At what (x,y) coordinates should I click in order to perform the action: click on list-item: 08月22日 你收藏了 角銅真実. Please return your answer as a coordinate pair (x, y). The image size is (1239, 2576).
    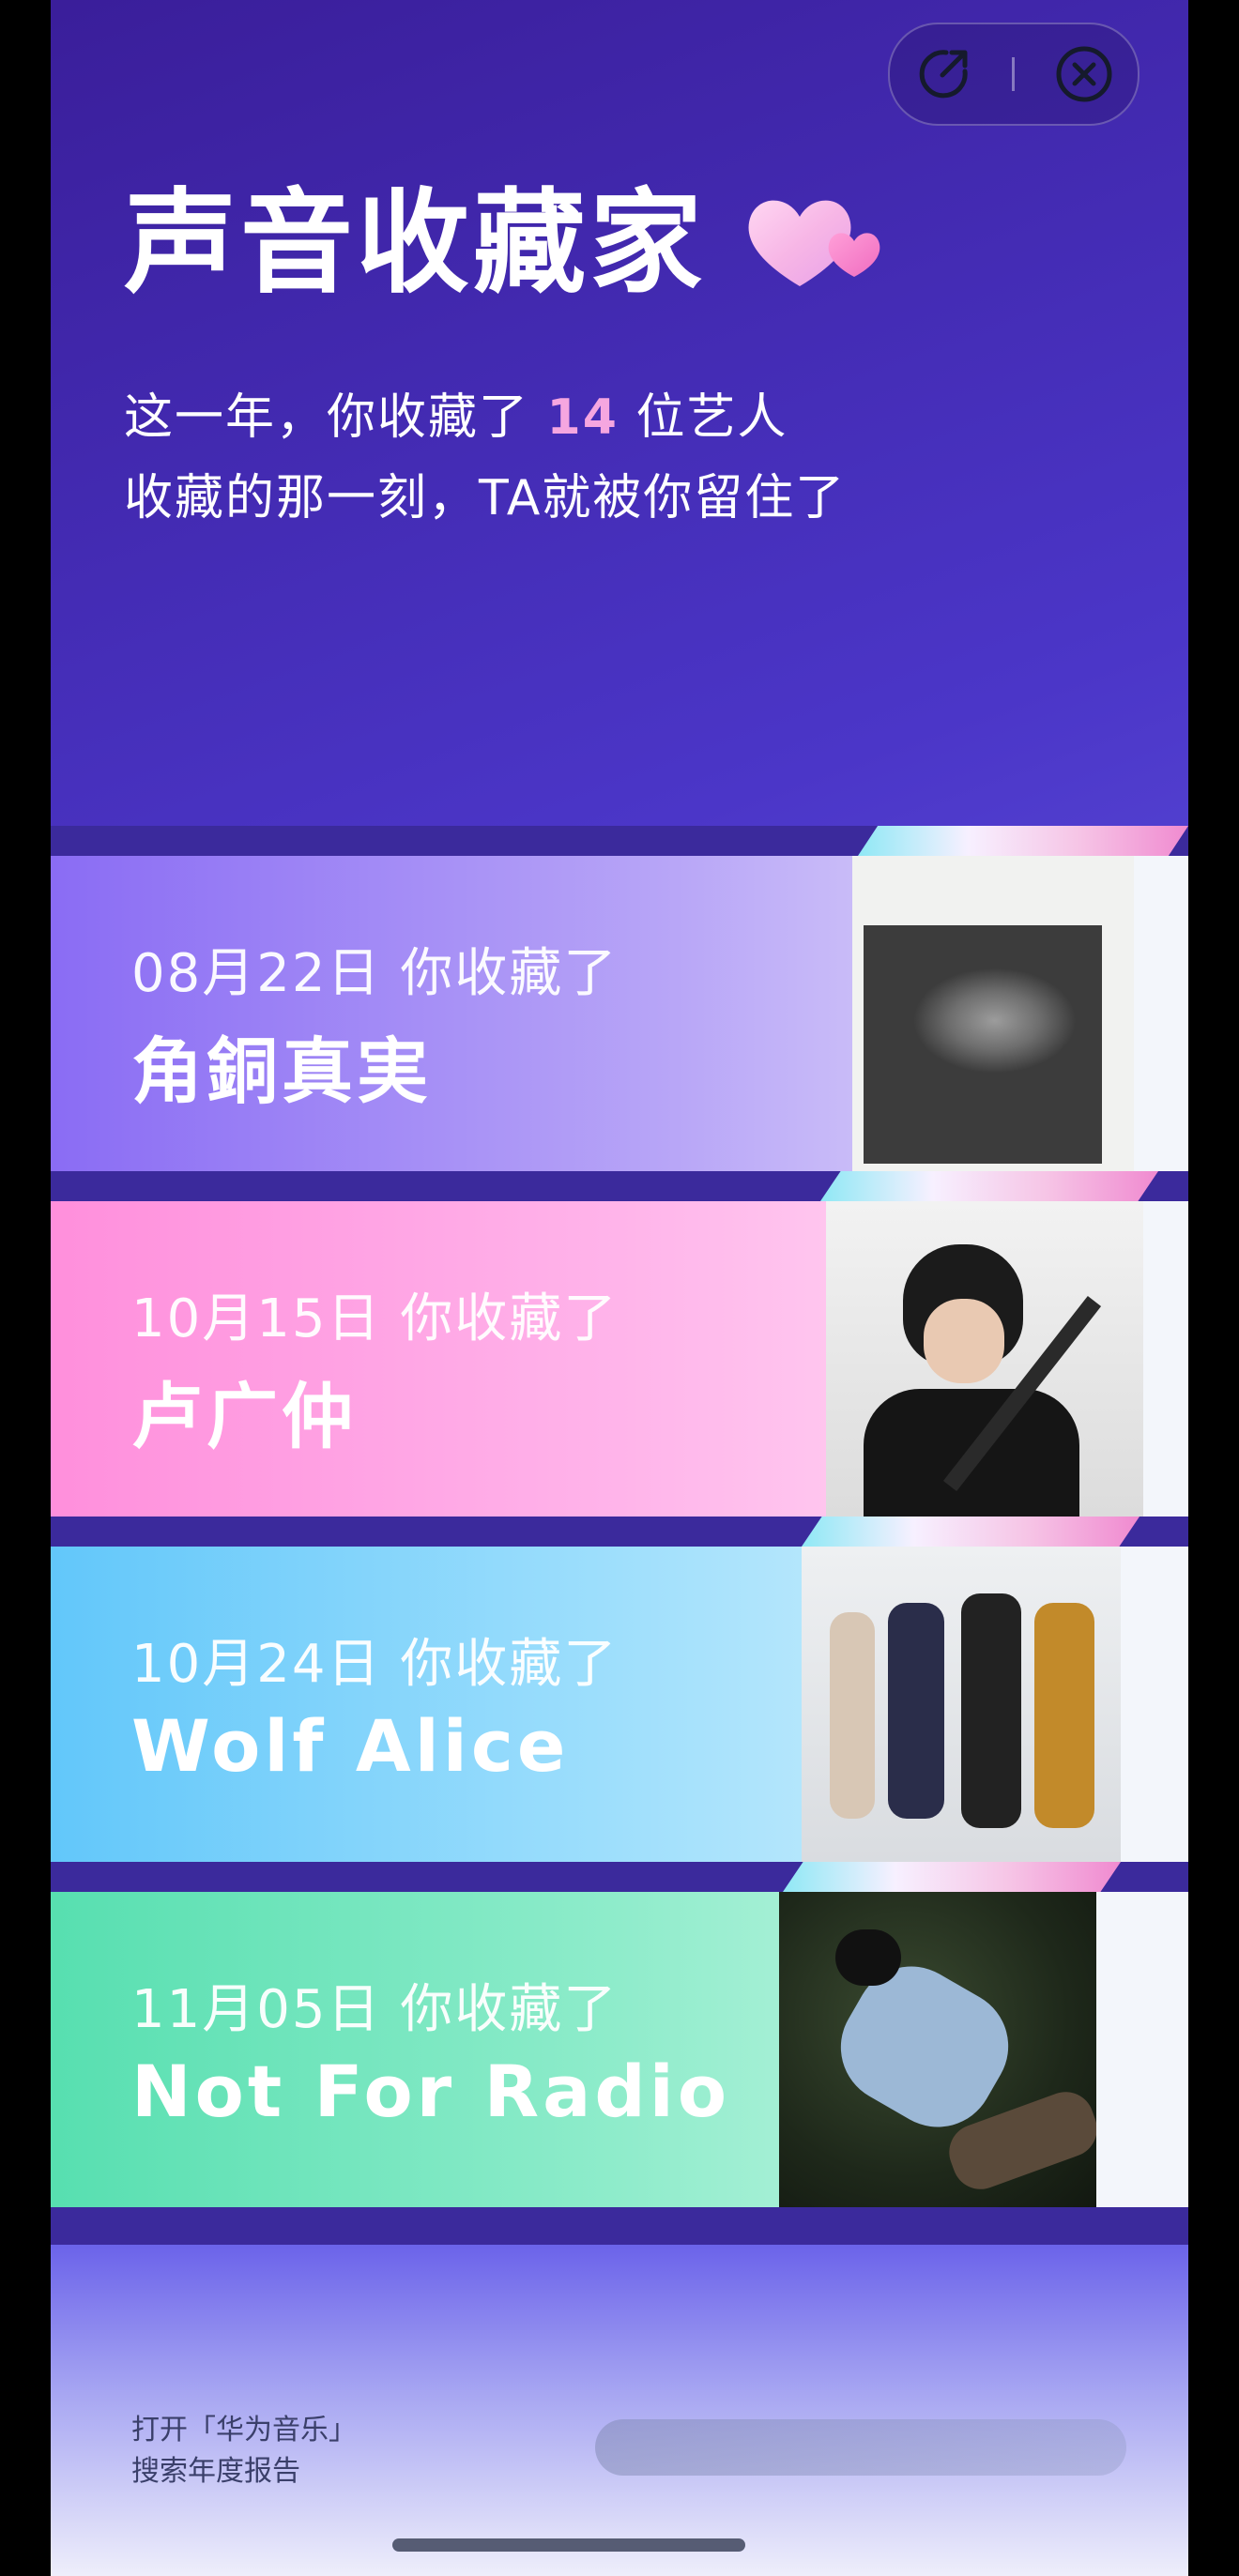
    Looking at the image, I should click on (619, 1013).